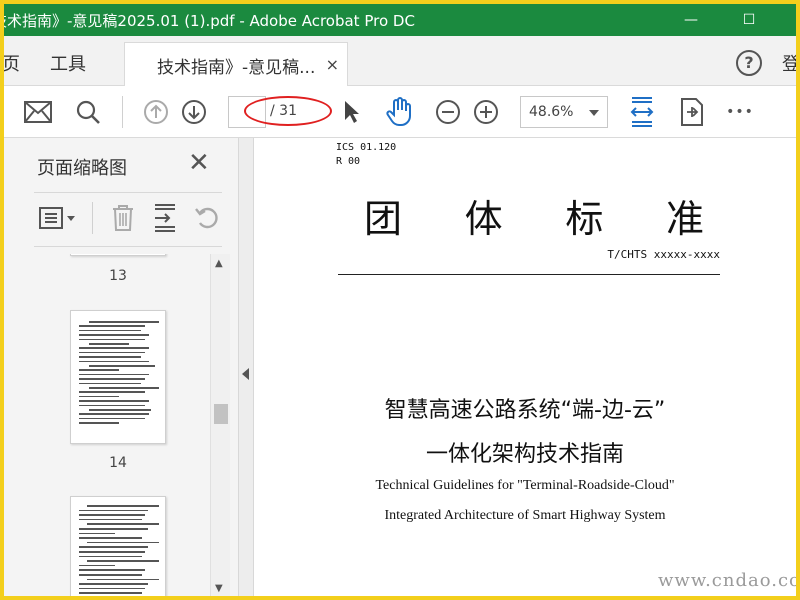  What do you see at coordinates (245, 374) in the screenshot?
I see `collapse-panel-icon` at bounding box center [245, 374].